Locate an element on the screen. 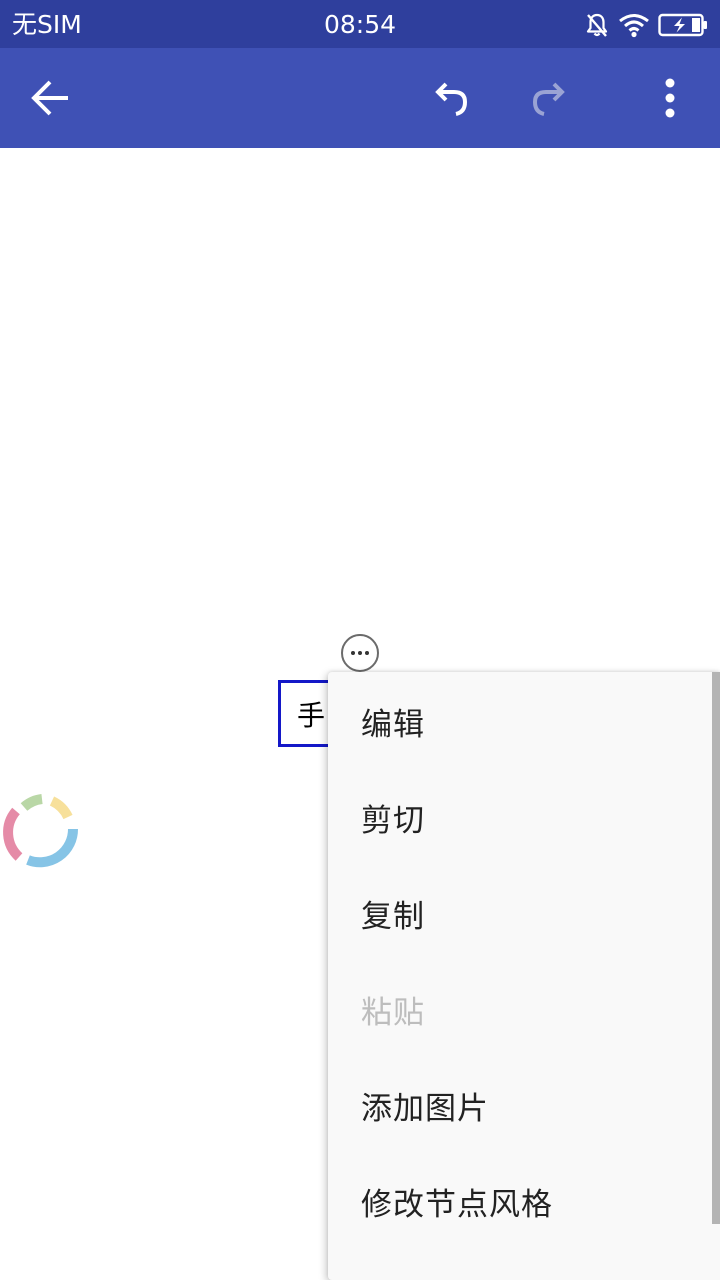 The image size is (720, 1280). arrow-left-icon is located at coordinates (49, 98).